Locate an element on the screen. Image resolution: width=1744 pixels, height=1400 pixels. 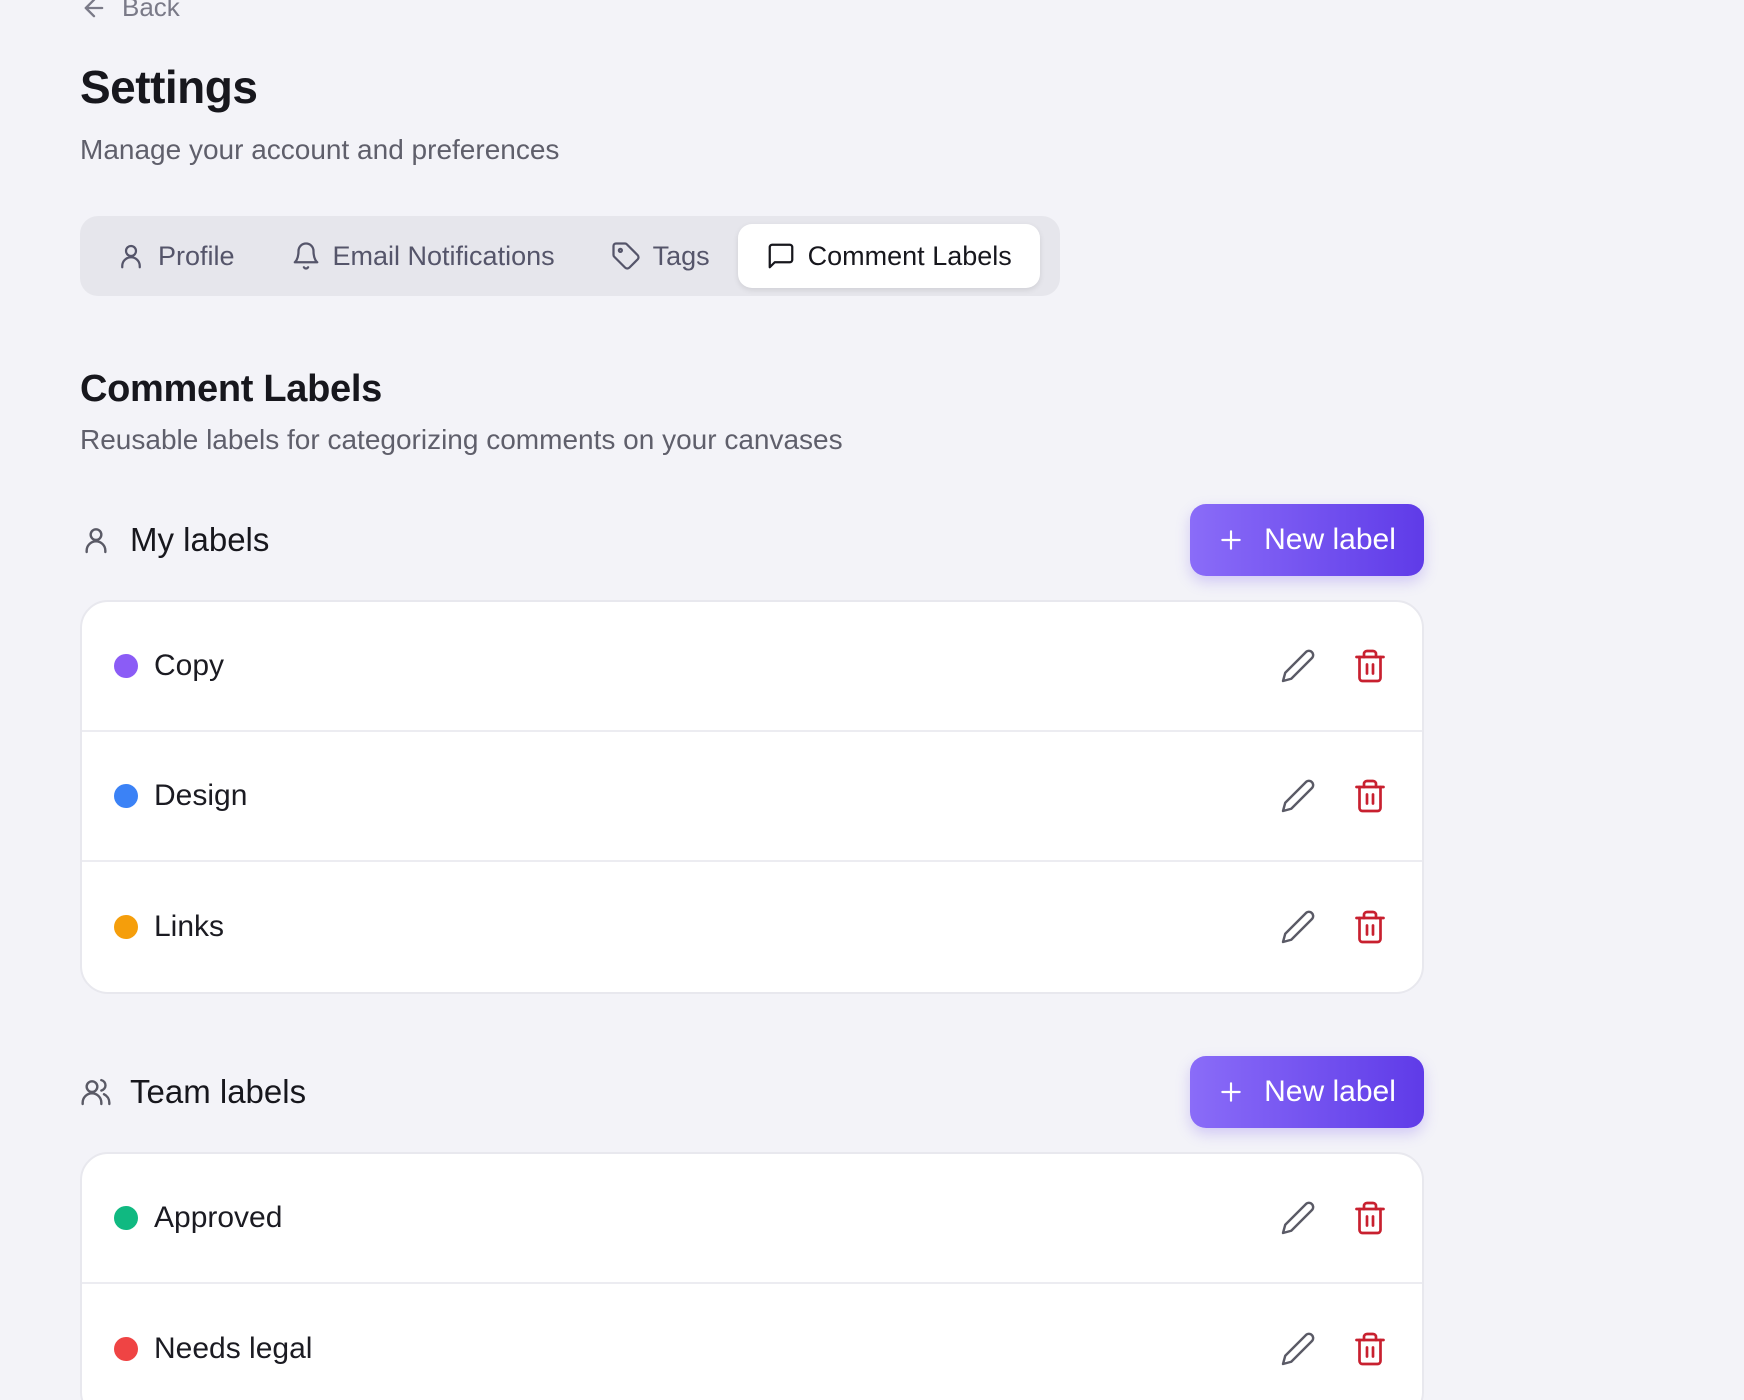
label-name: Design is located at coordinates (201, 795).